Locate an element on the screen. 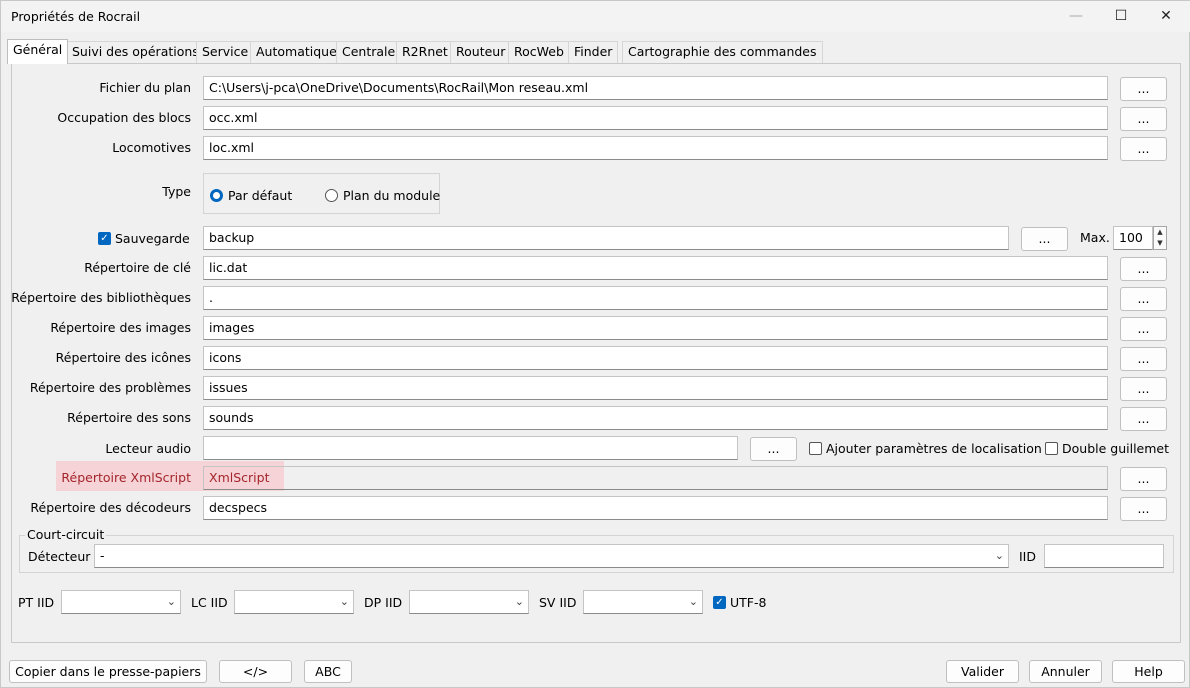  radio-checked-icon is located at coordinates (216, 195).